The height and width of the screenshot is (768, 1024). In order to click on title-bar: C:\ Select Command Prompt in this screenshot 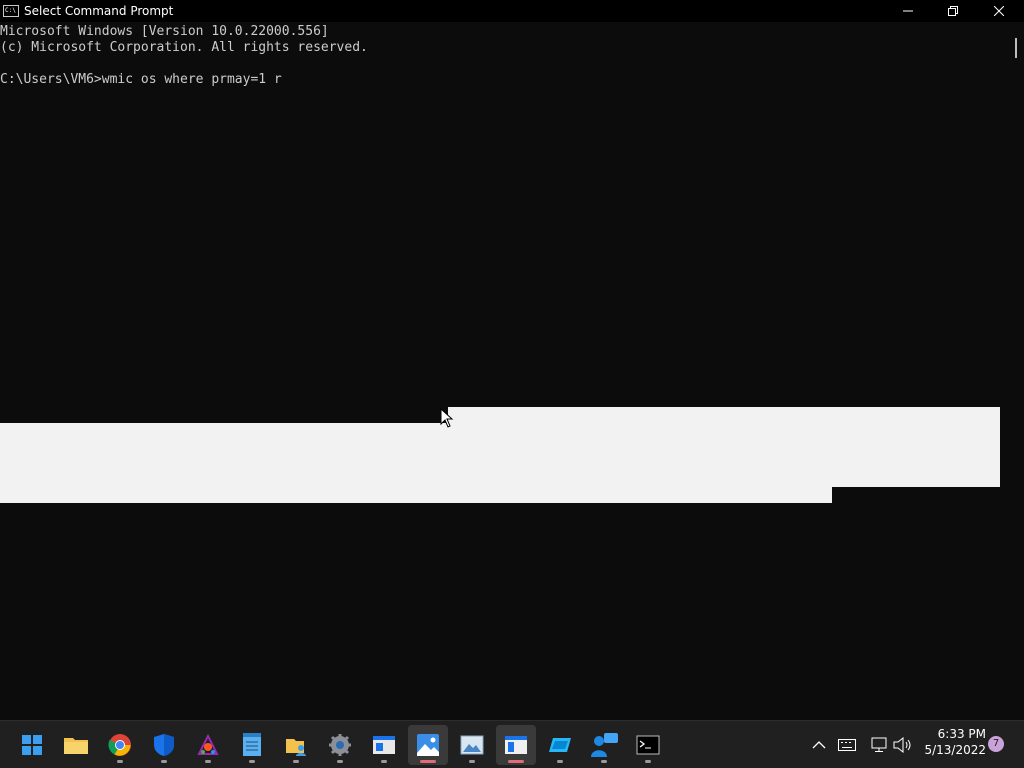, I will do `click(512, 11)`.